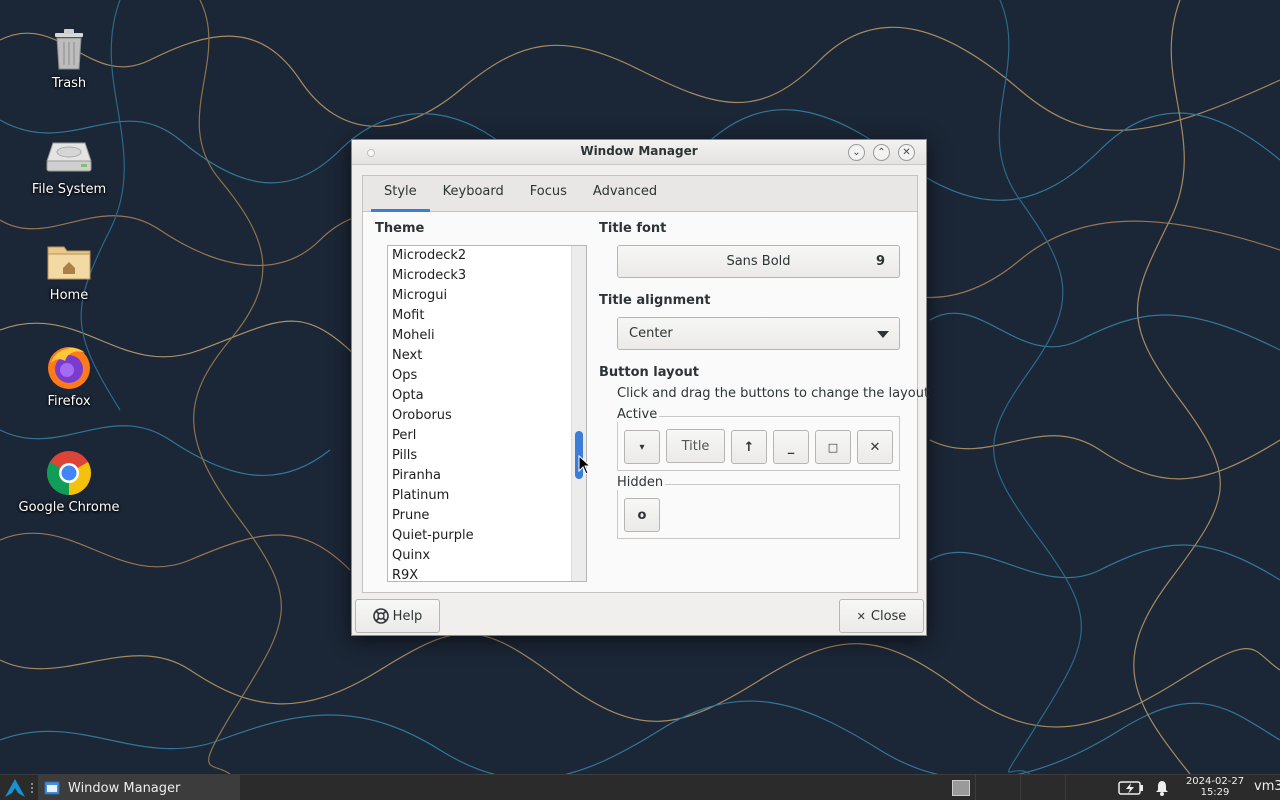  What do you see at coordinates (487, 276) in the screenshot?
I see `theme-list-item: Microdeck3` at bounding box center [487, 276].